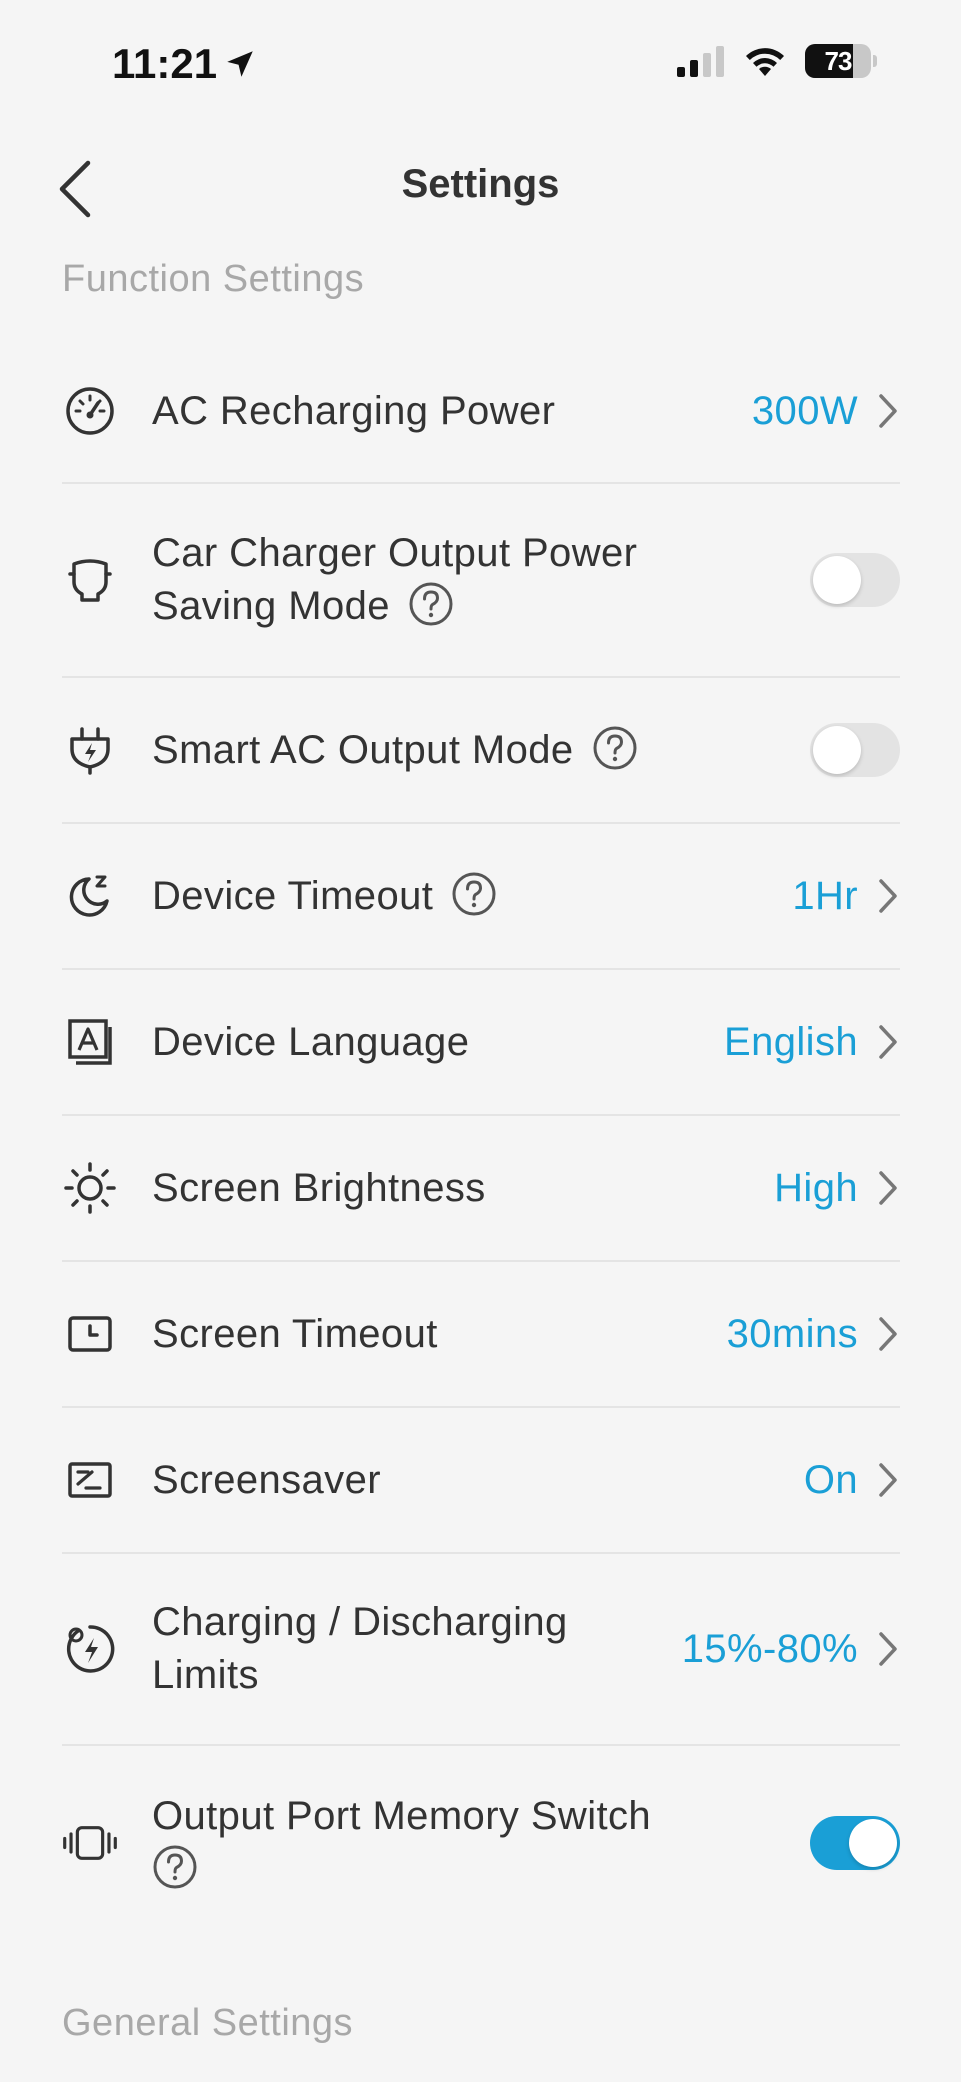 This screenshot has height=2082, width=961. Describe the element at coordinates (481, 1481) in the screenshot. I see `row-screensaver: Screensaver On` at that location.